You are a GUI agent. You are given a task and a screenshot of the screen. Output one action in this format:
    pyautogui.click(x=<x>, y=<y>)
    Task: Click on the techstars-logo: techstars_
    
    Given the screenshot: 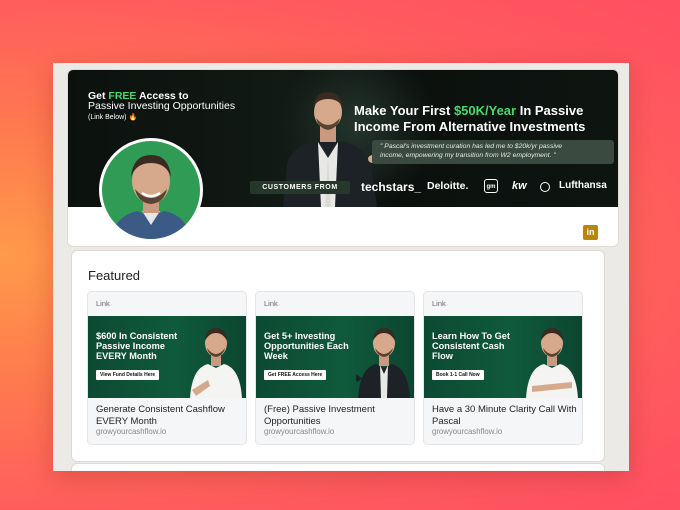 What is the action you would take?
    pyautogui.click(x=391, y=187)
    